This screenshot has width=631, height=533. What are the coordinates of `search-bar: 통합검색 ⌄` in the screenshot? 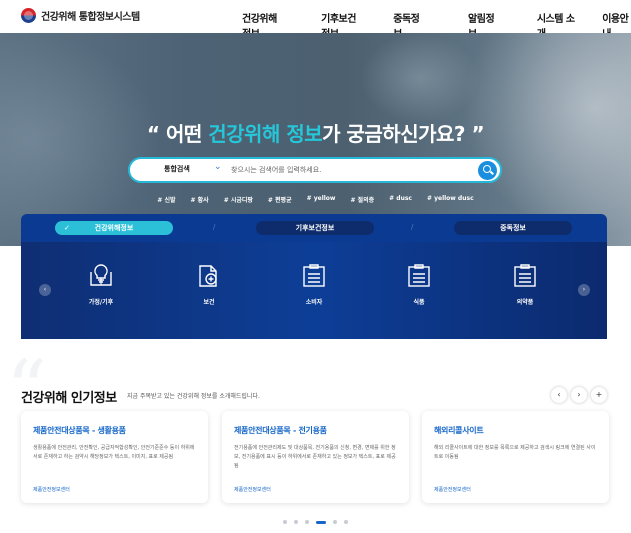 It's located at (315, 170).